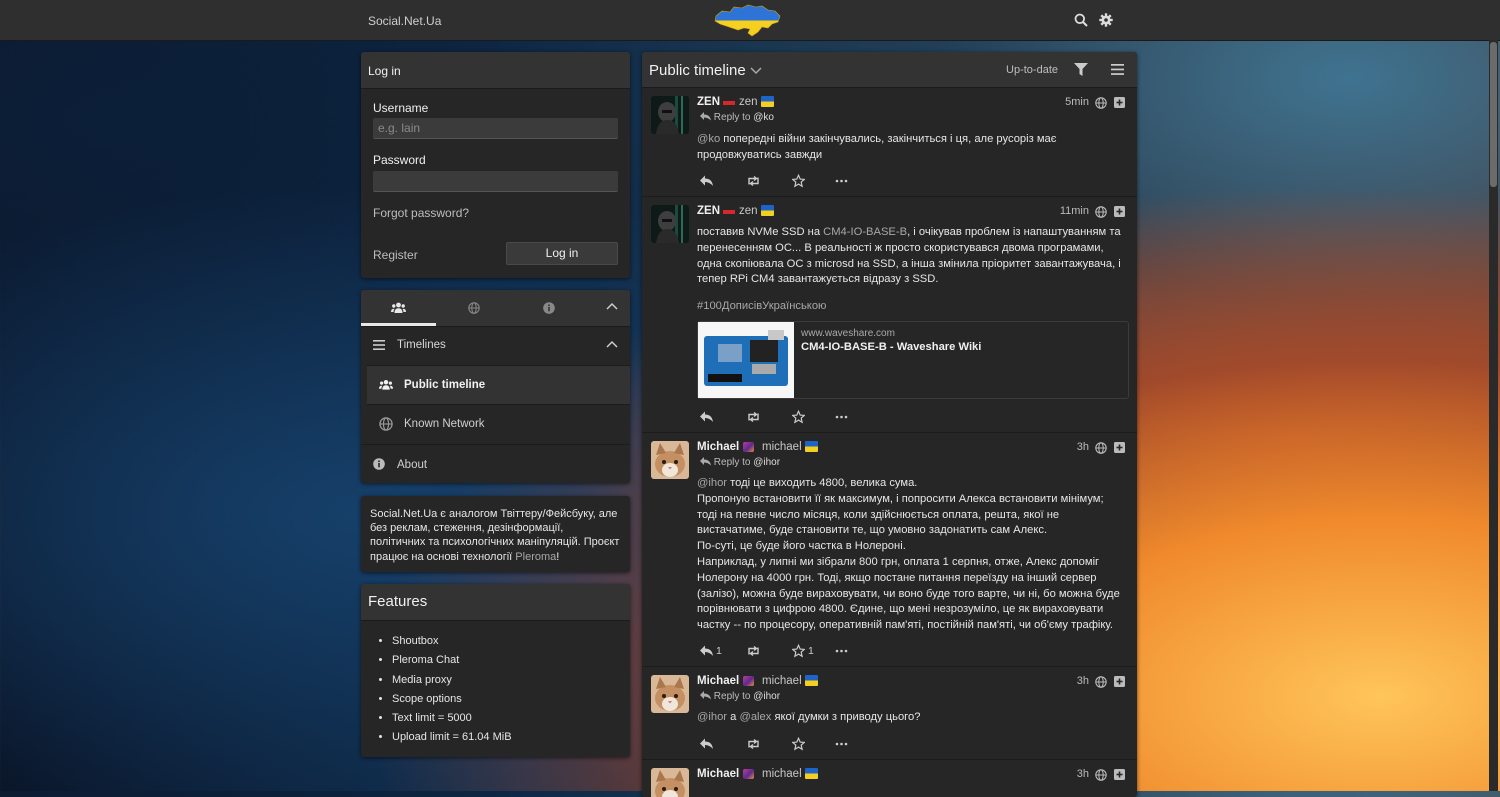 This screenshot has width=1500, height=797. What do you see at coordinates (495, 181) in the screenshot?
I see `password-input` at bounding box center [495, 181].